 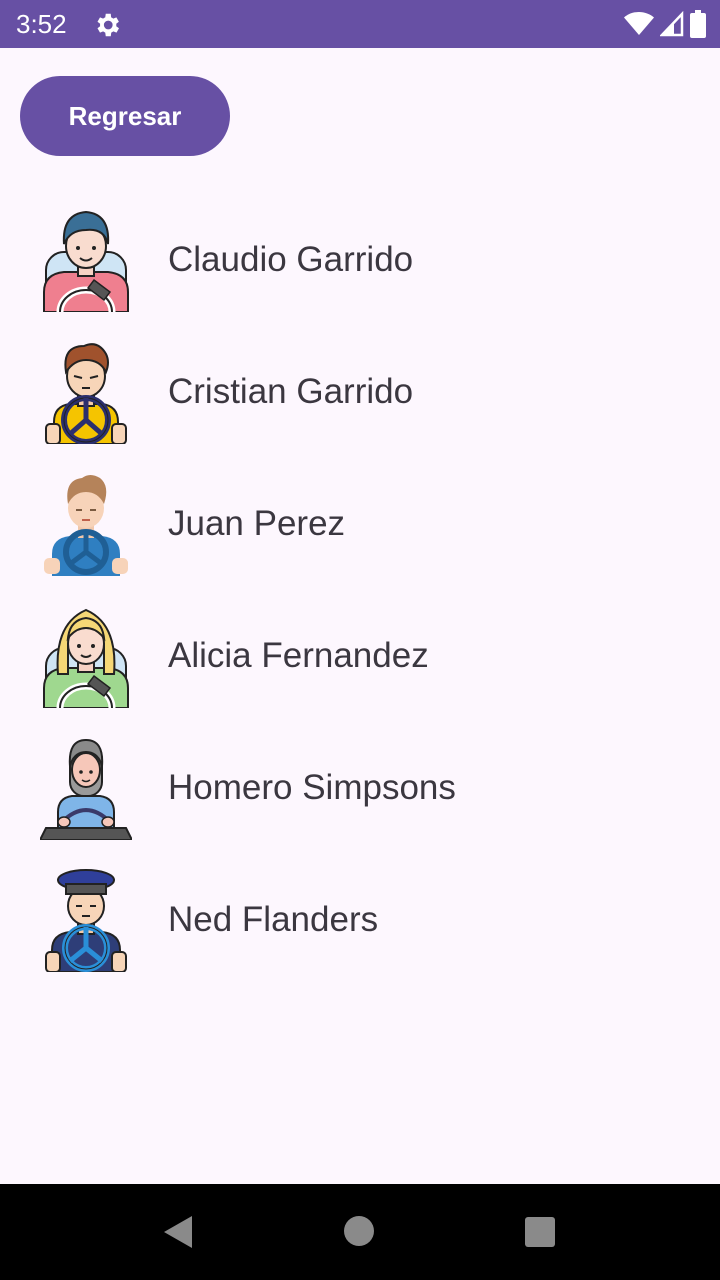 What do you see at coordinates (86, 658) in the screenshot?
I see `driver-avatar-blonde-woman-icon` at bounding box center [86, 658].